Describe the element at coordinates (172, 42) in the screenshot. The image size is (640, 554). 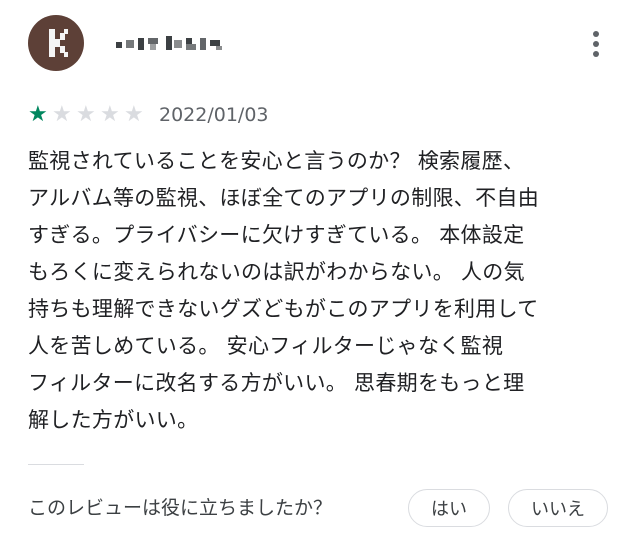
I see `author-name-pixelated` at that location.